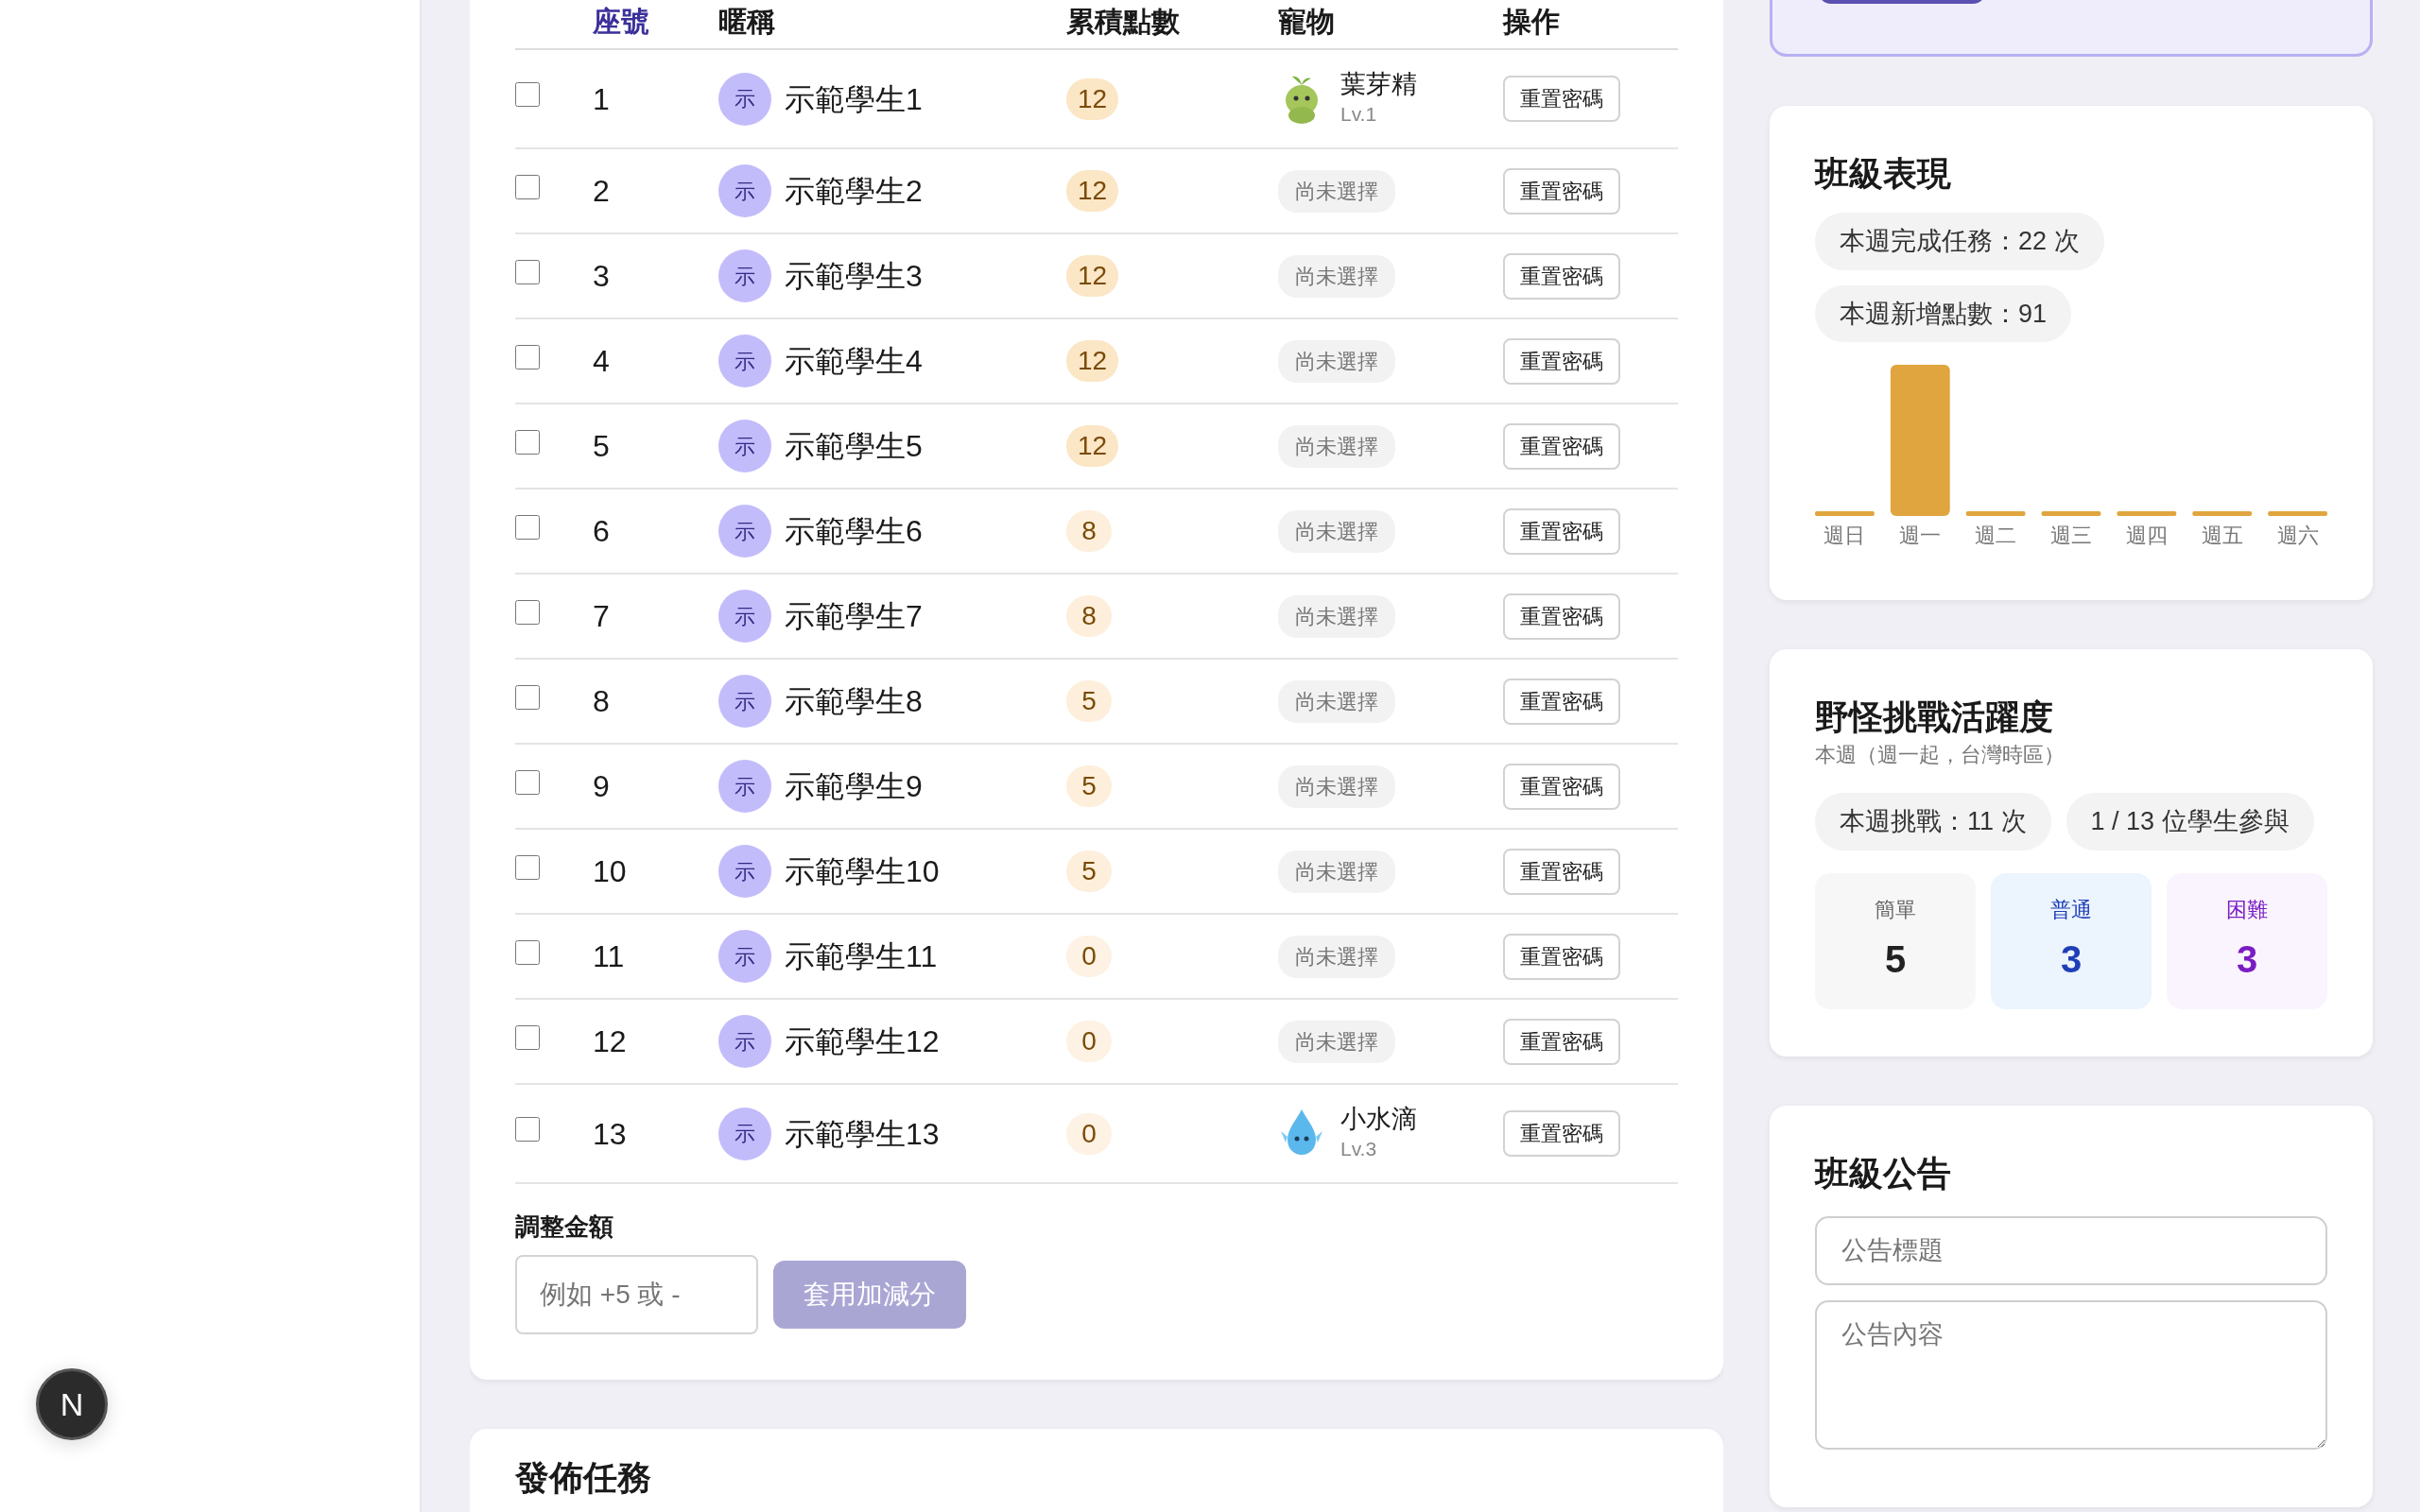  I want to click on seat-number: 4, so click(601, 361).